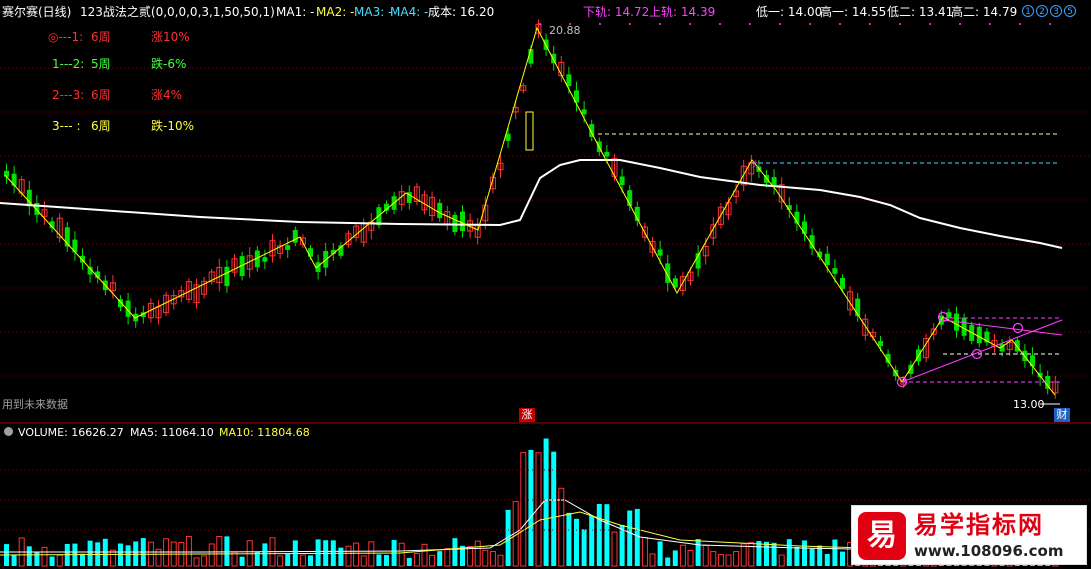 This screenshot has width=1091, height=569. Describe the element at coordinates (172, 432) in the screenshot. I see `volume-ma5: MA5: 11064.10` at that location.